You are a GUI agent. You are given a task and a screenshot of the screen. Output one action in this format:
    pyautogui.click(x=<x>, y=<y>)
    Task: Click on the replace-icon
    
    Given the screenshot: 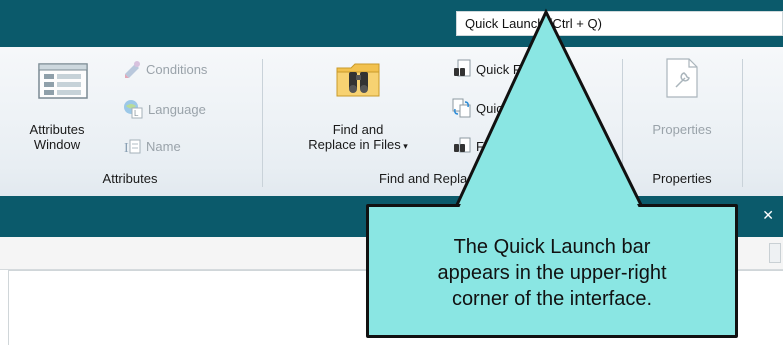 What is the action you would take?
    pyautogui.click(x=461, y=108)
    